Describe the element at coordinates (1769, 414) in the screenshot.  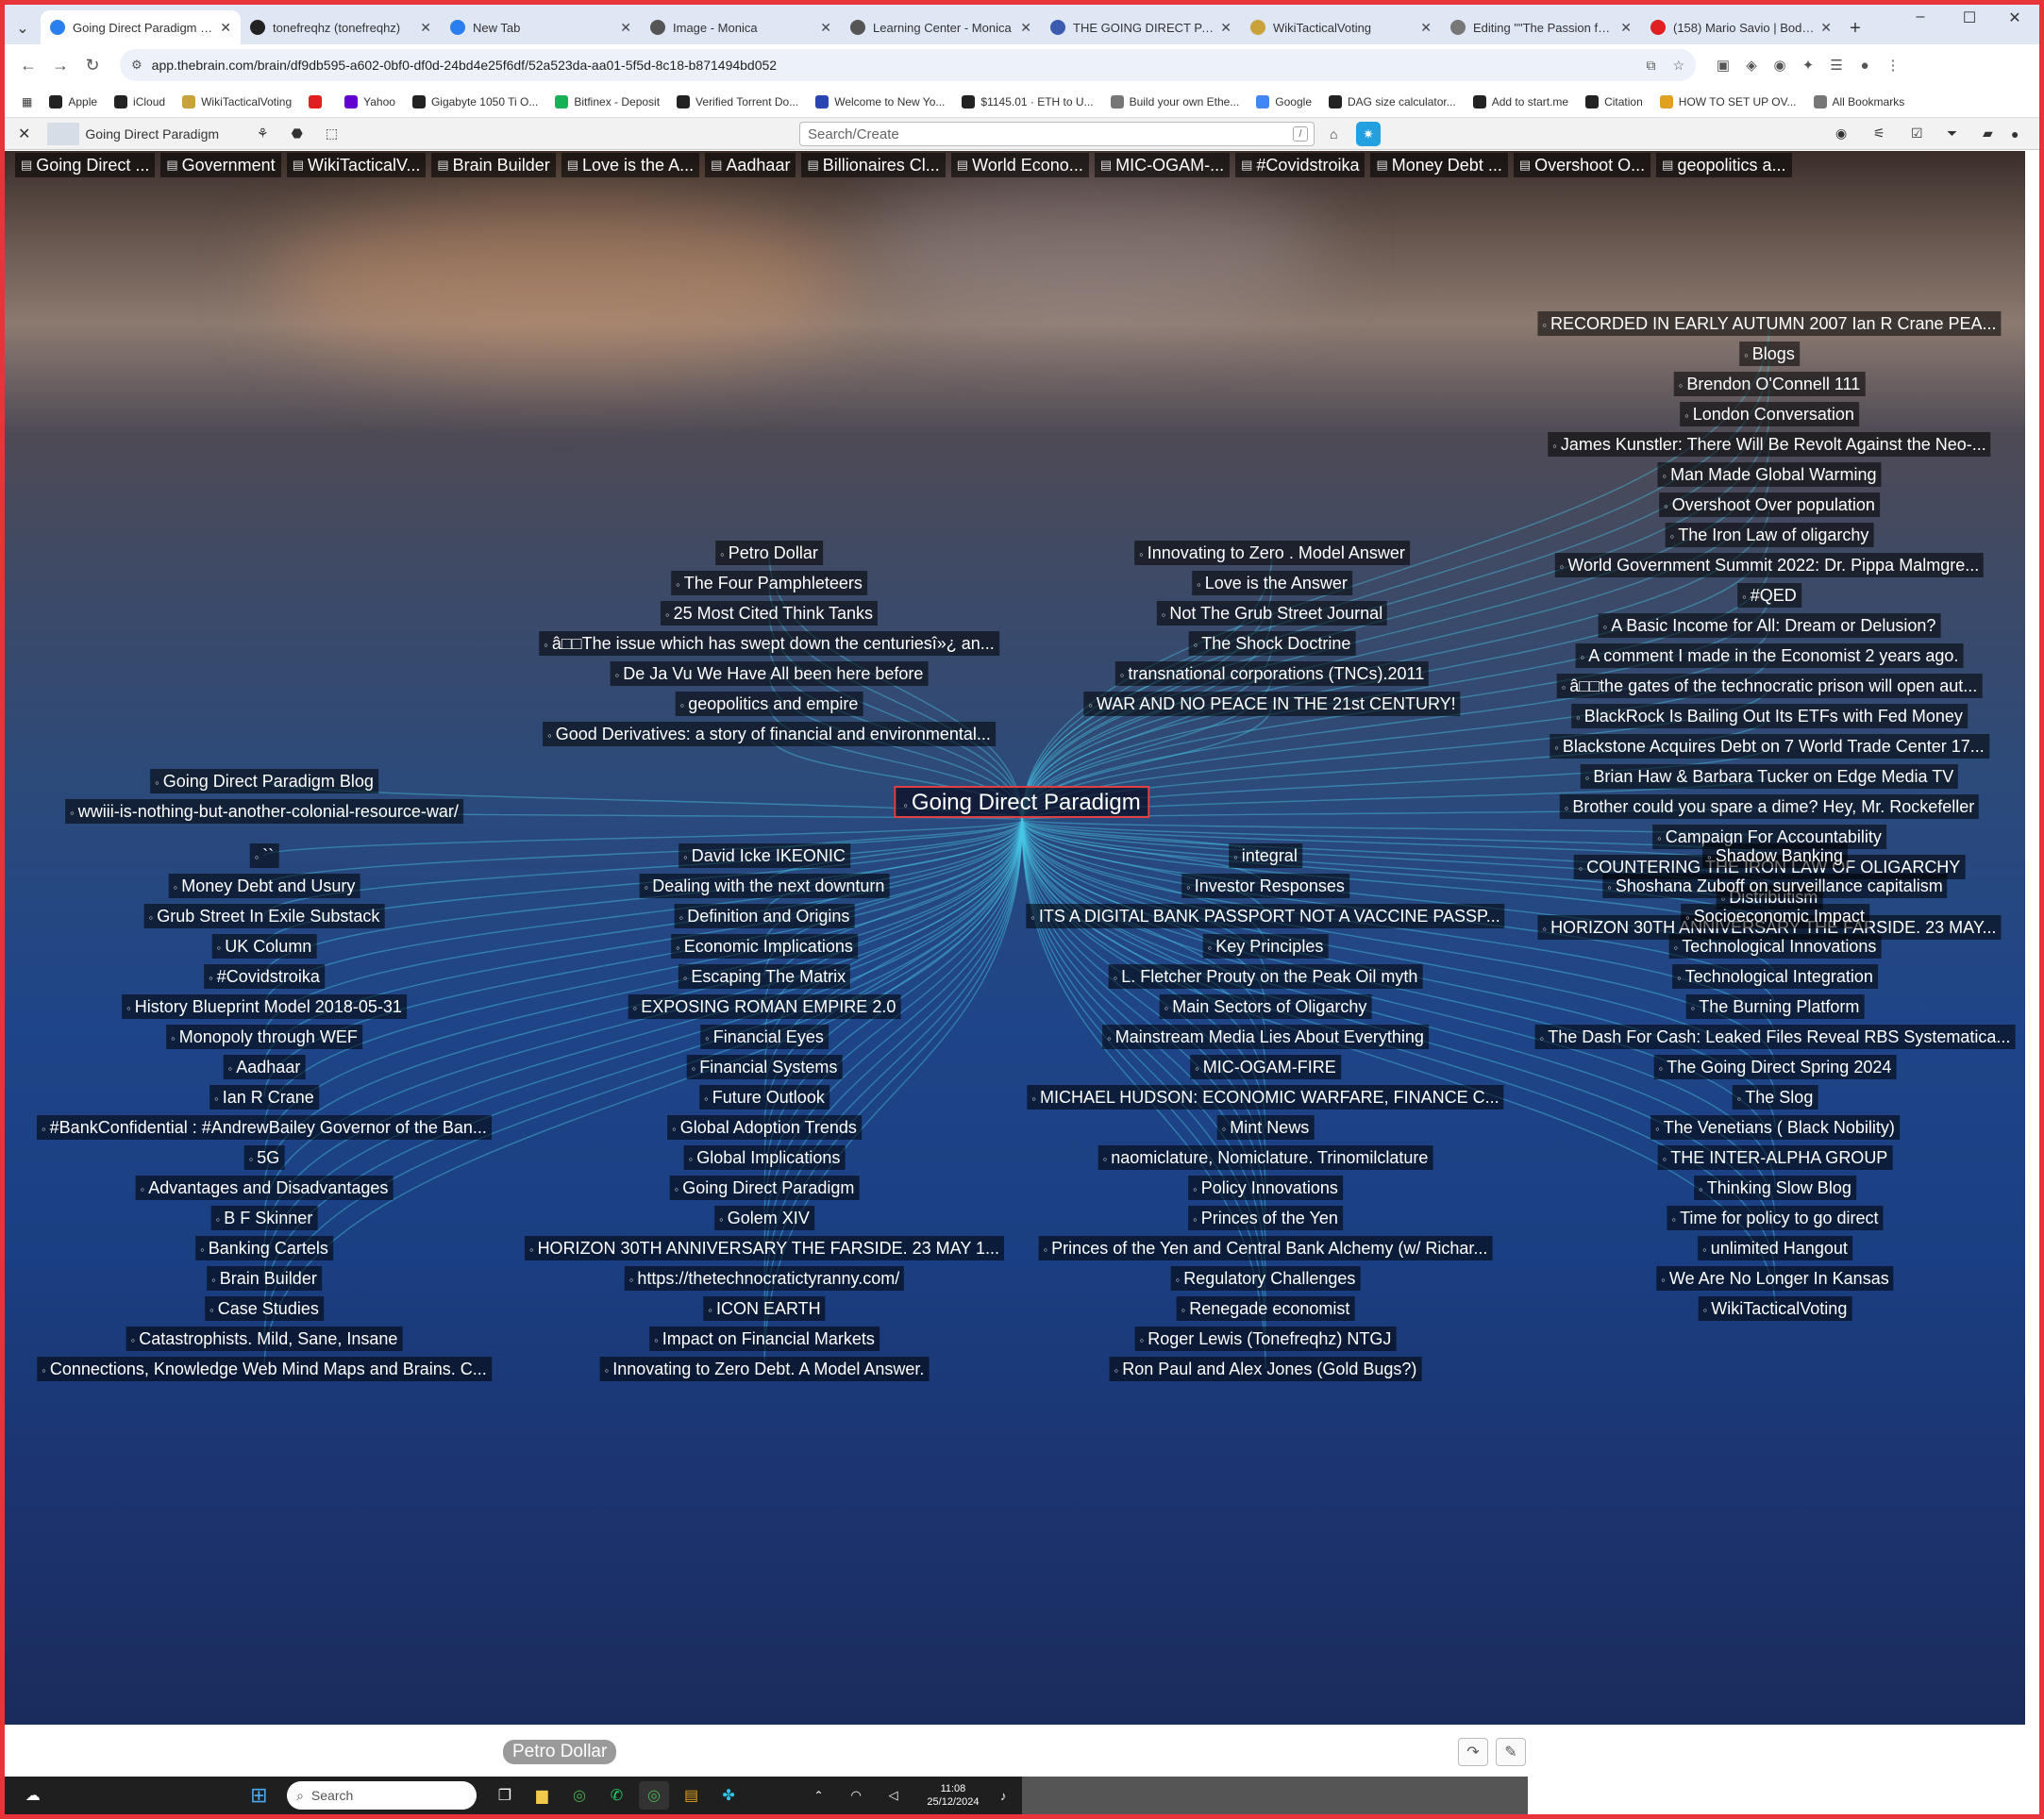
I see `jump-thought: ◦ London Conversation` at that location.